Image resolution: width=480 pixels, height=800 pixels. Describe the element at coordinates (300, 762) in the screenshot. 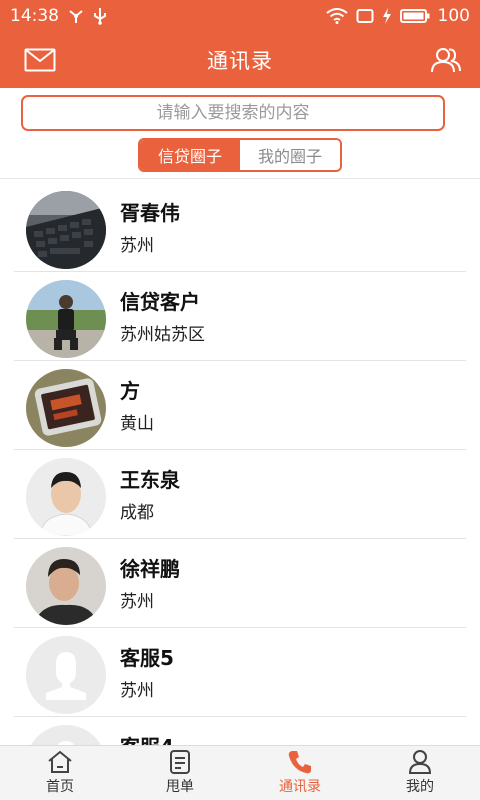

I see `phone-icon` at that location.